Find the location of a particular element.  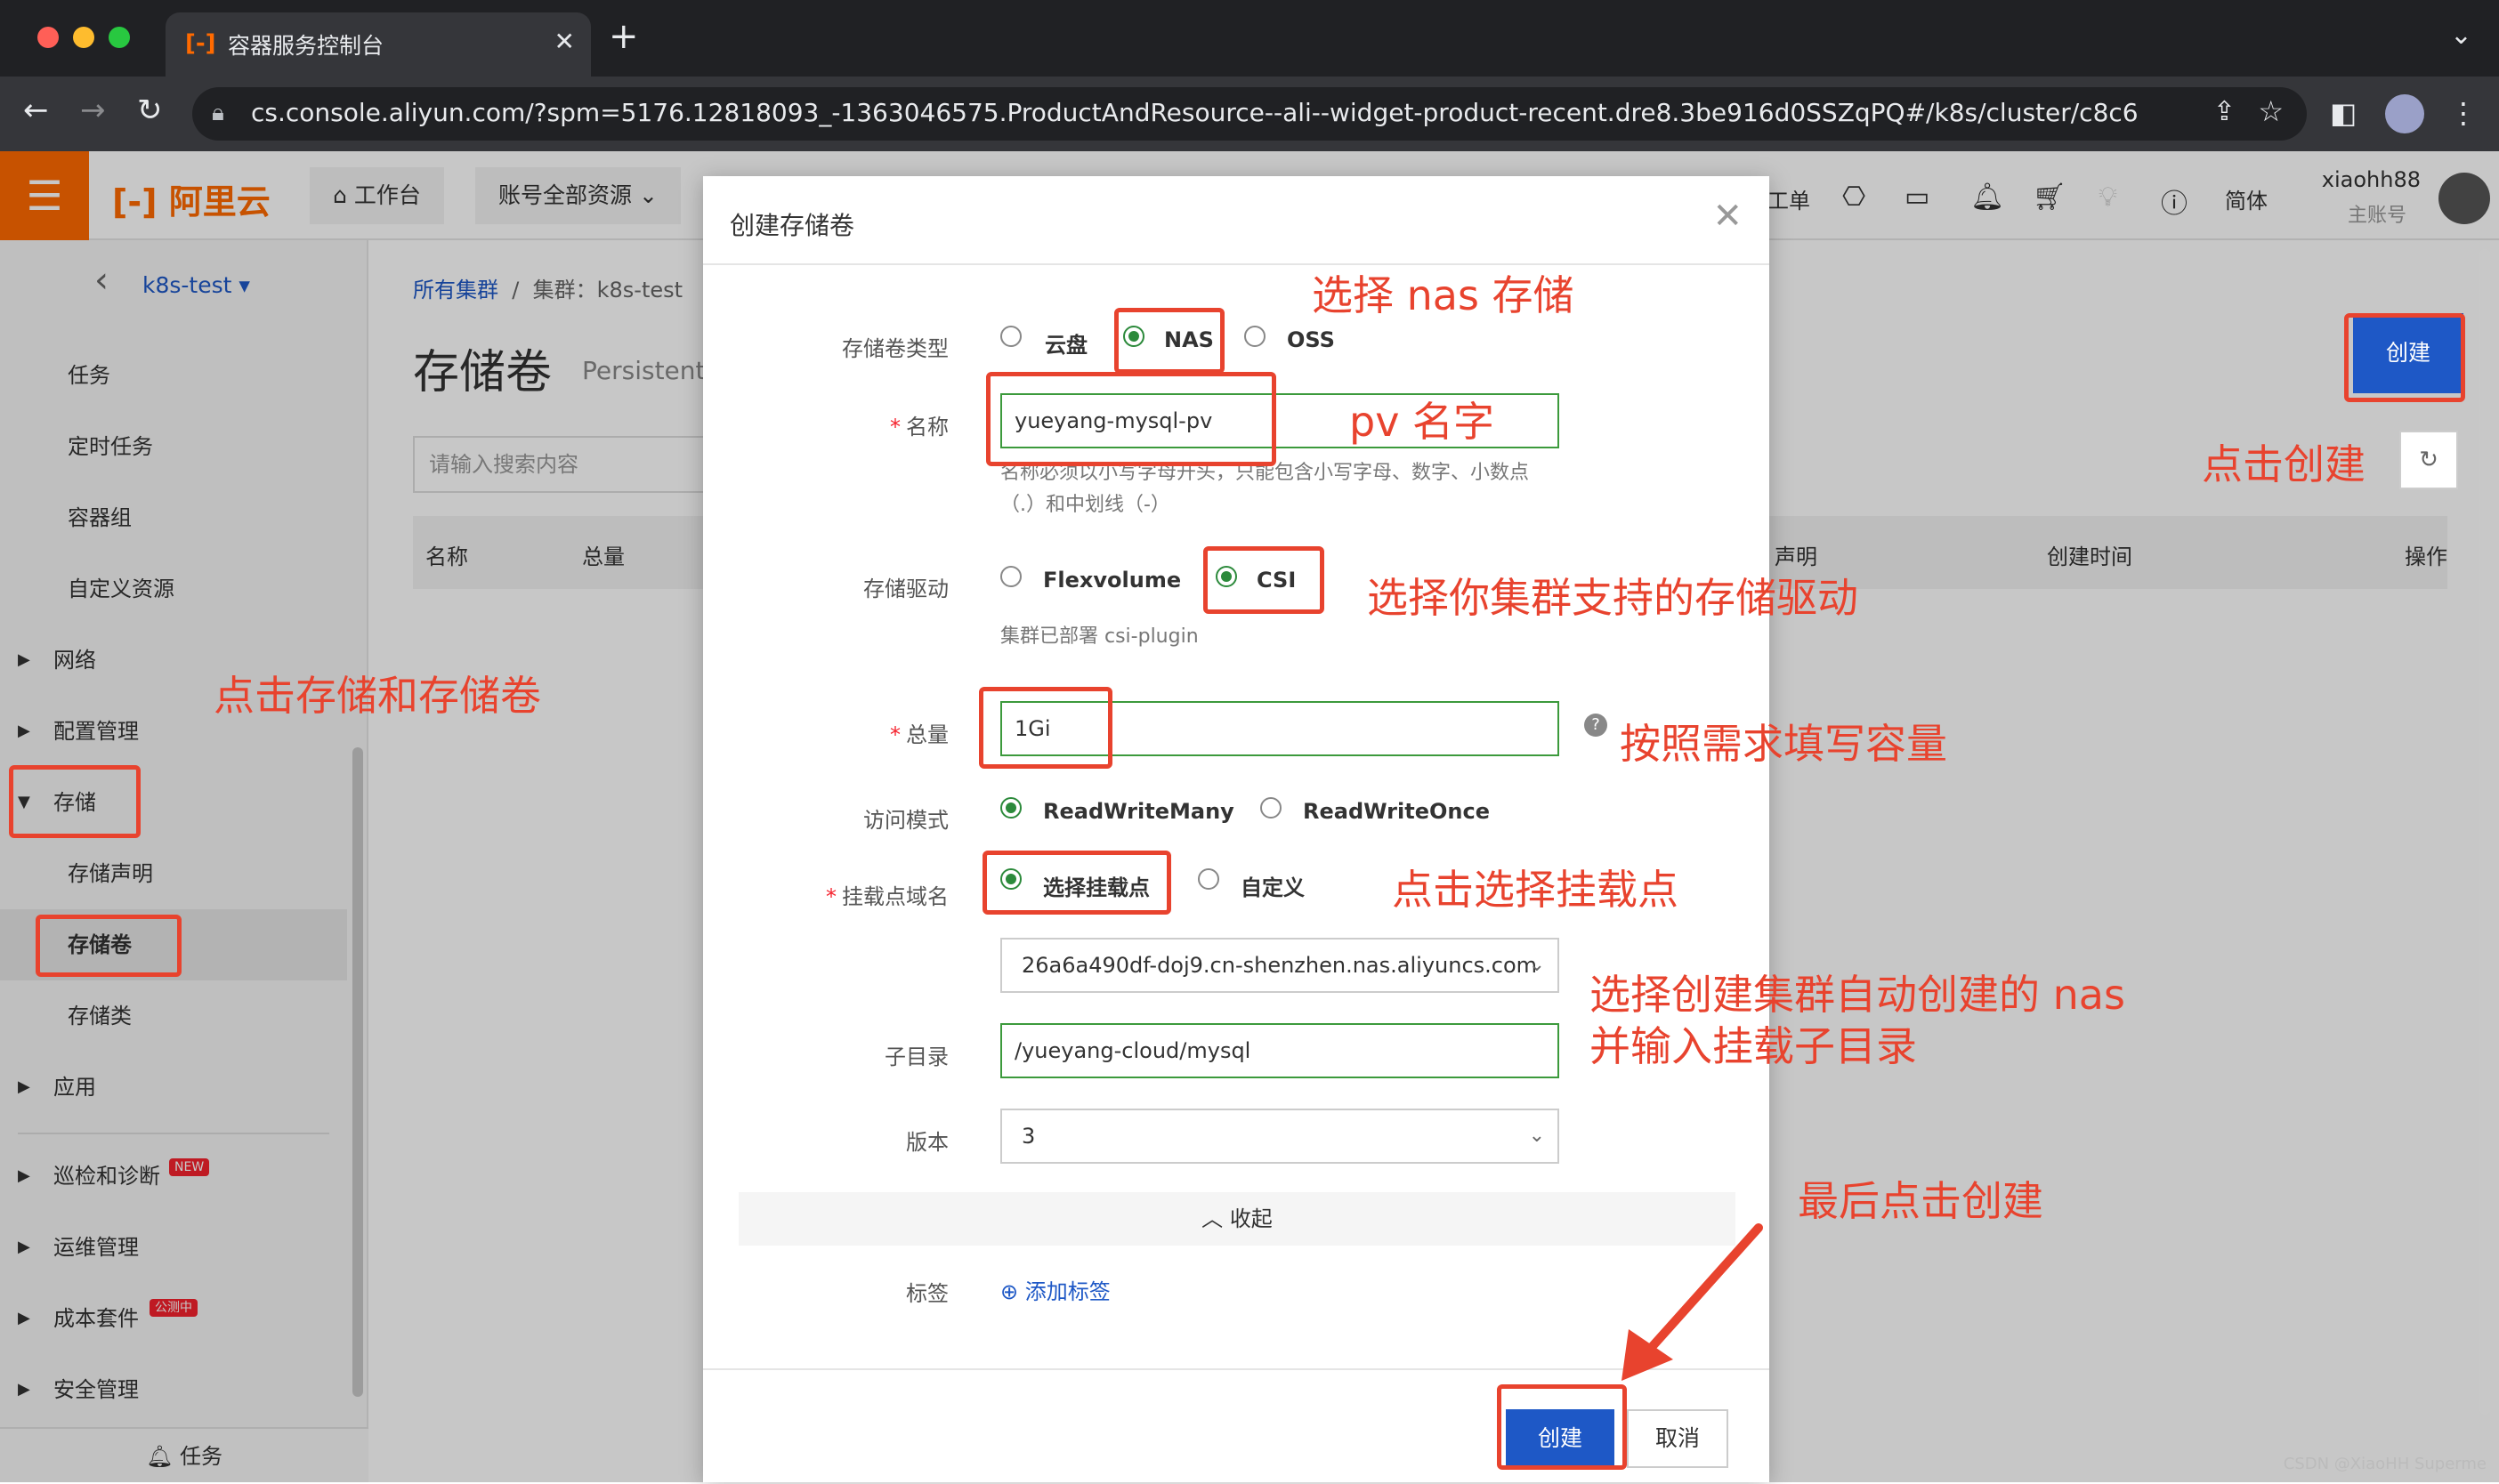

access-mode-label: 访问模式 is located at coordinates (860, 818).